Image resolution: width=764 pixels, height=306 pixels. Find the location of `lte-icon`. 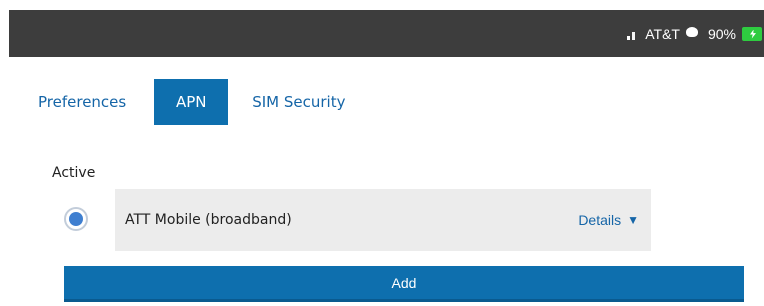

lte-icon is located at coordinates (693, 33).